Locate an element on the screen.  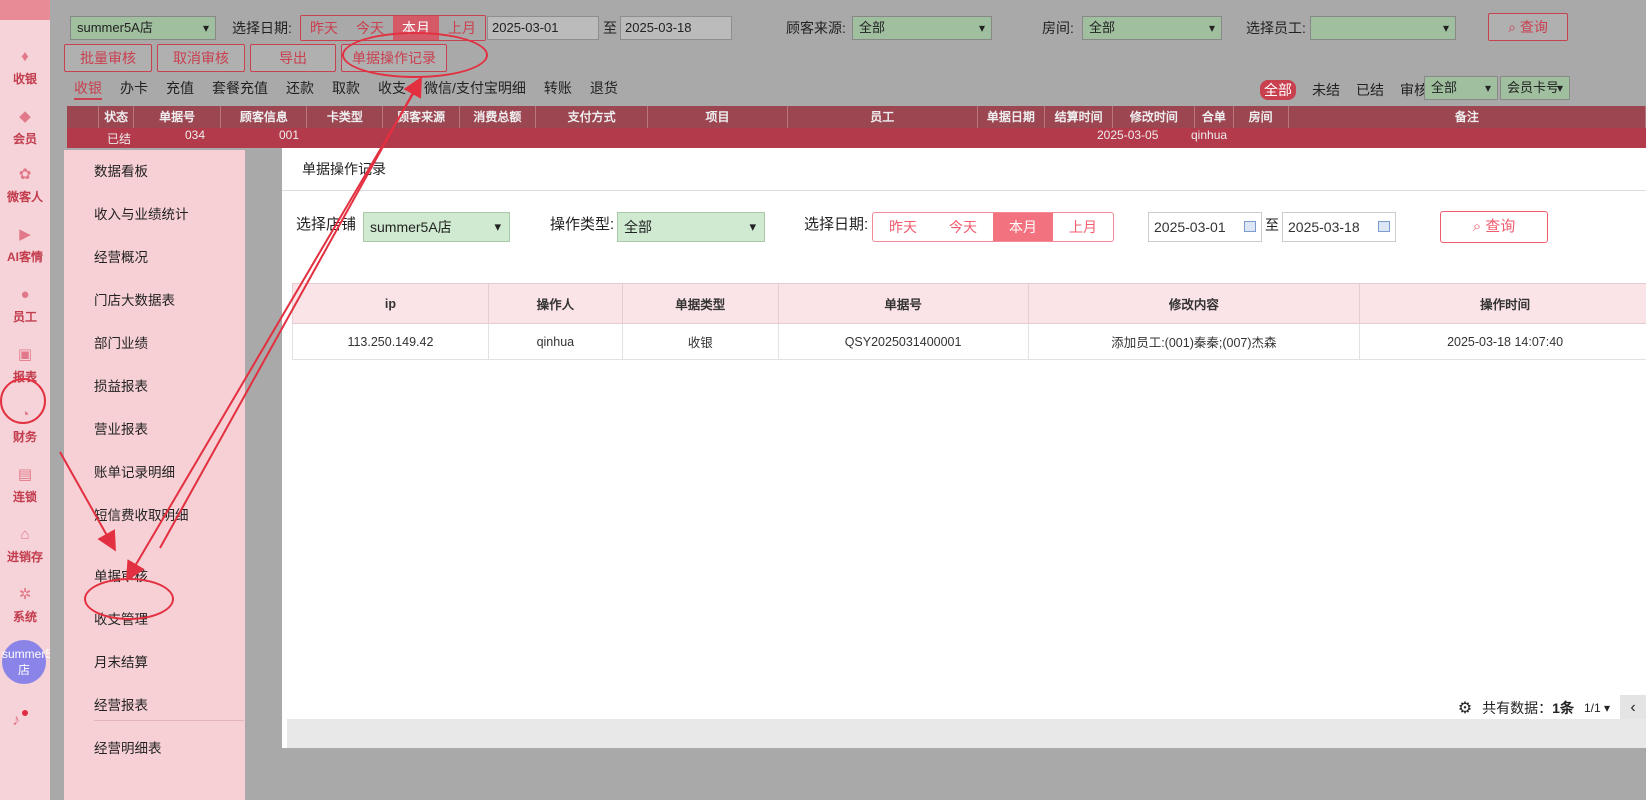
arrow-to-bill-audit is located at coordinates (273, 331).